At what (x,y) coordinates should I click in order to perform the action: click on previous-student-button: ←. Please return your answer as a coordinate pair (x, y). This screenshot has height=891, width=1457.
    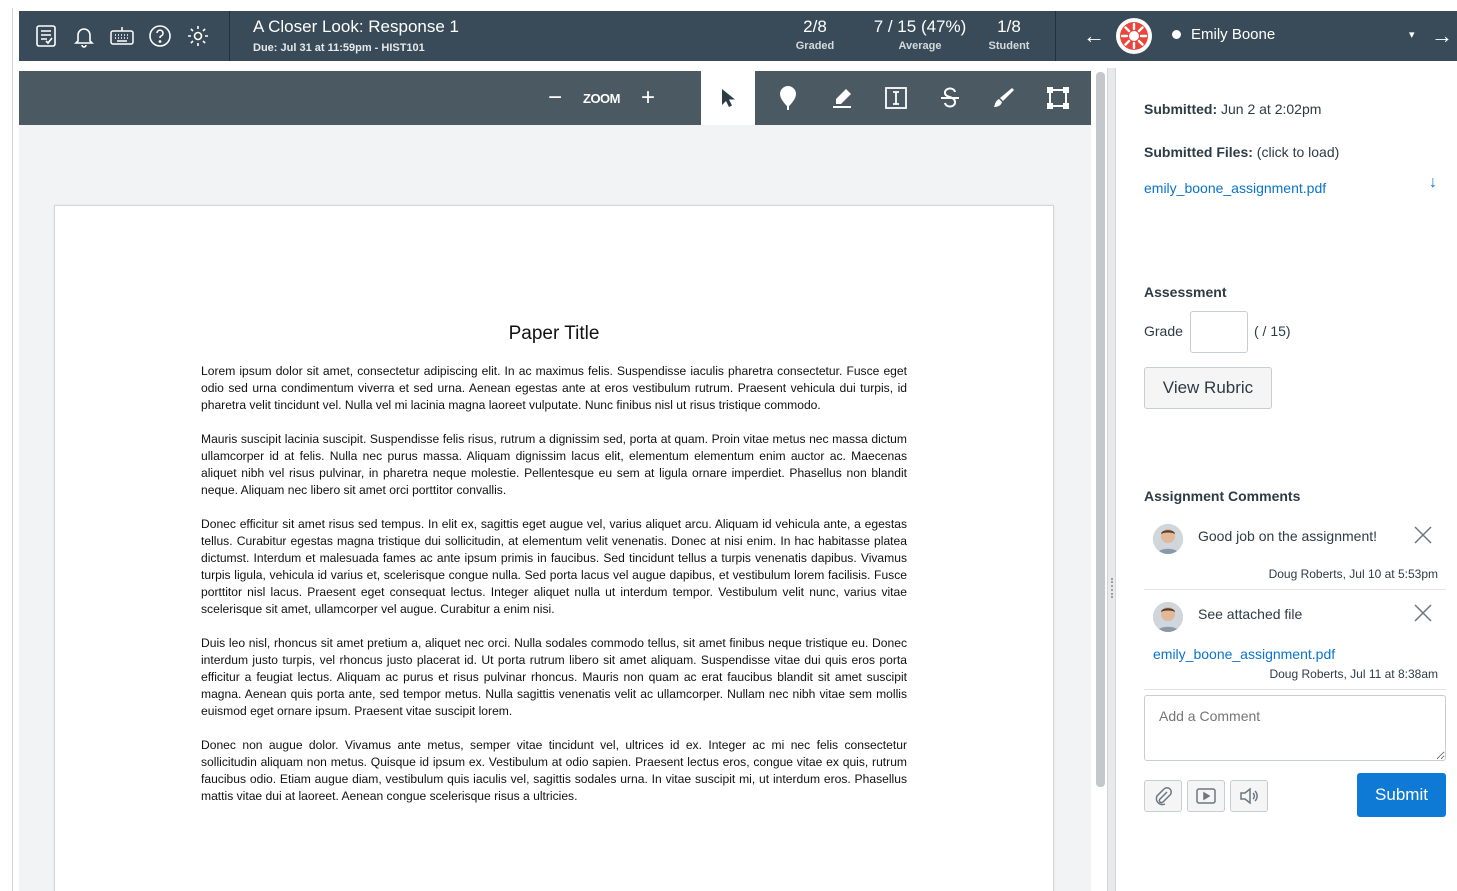
    Looking at the image, I should click on (1094, 36).